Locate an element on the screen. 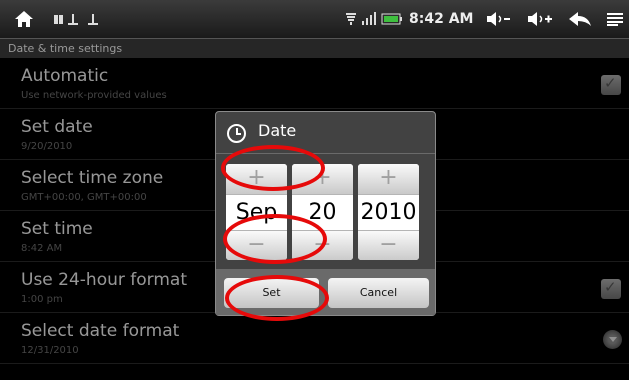 The height and width of the screenshot is (380, 629). signal-icon is located at coordinates (369, 19).